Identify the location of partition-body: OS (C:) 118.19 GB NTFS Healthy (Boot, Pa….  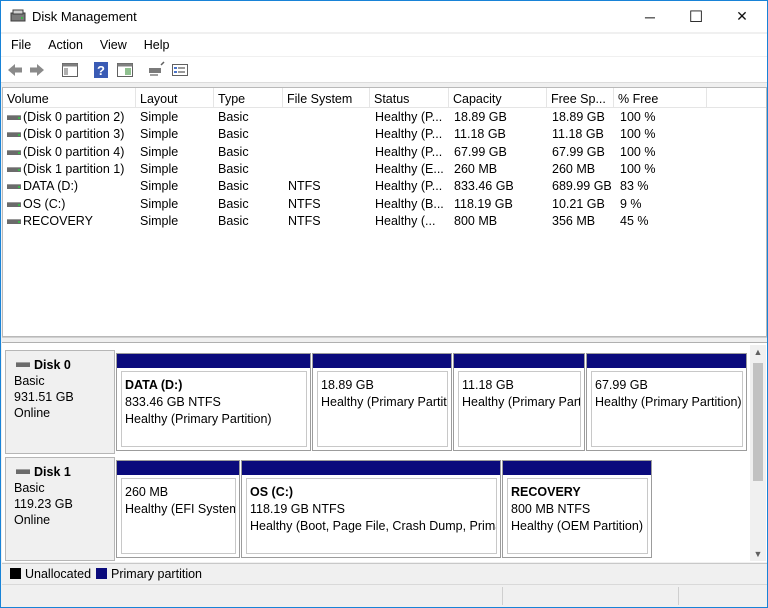
(371, 516).